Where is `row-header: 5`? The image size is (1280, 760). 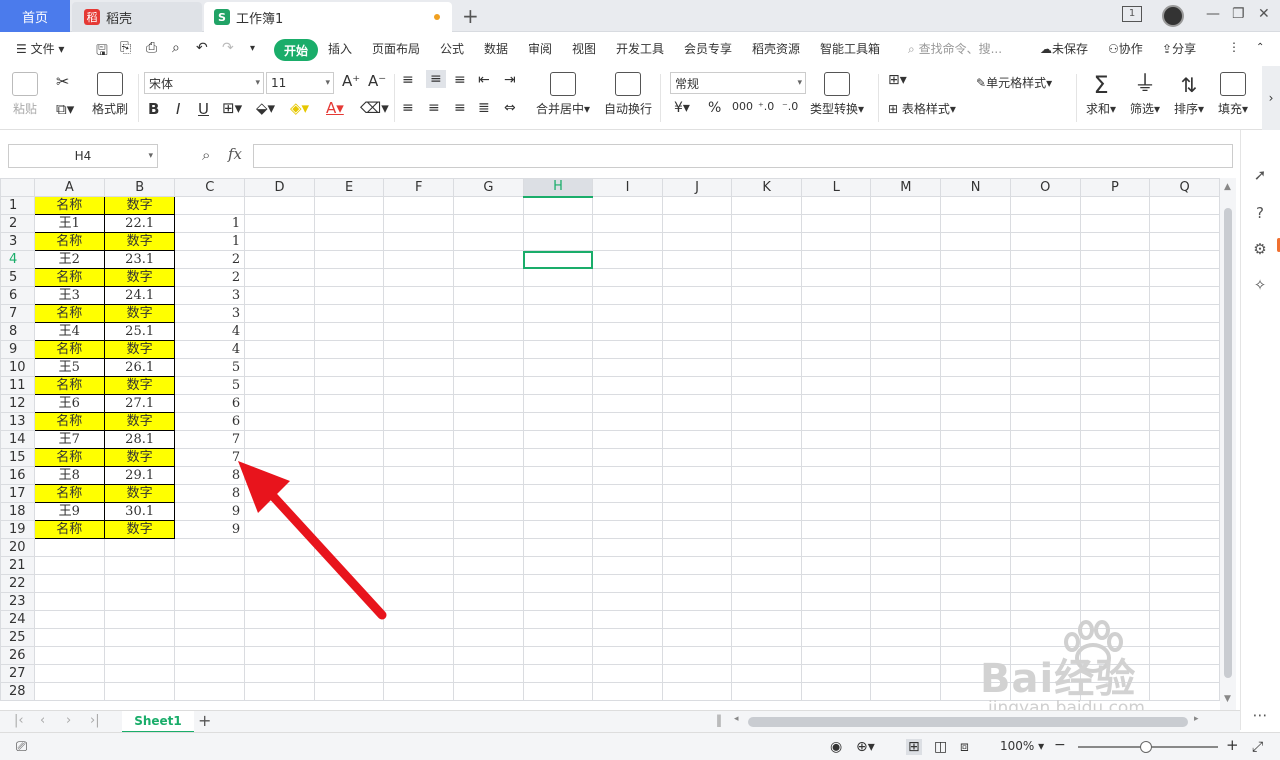 row-header: 5 is located at coordinates (17, 277).